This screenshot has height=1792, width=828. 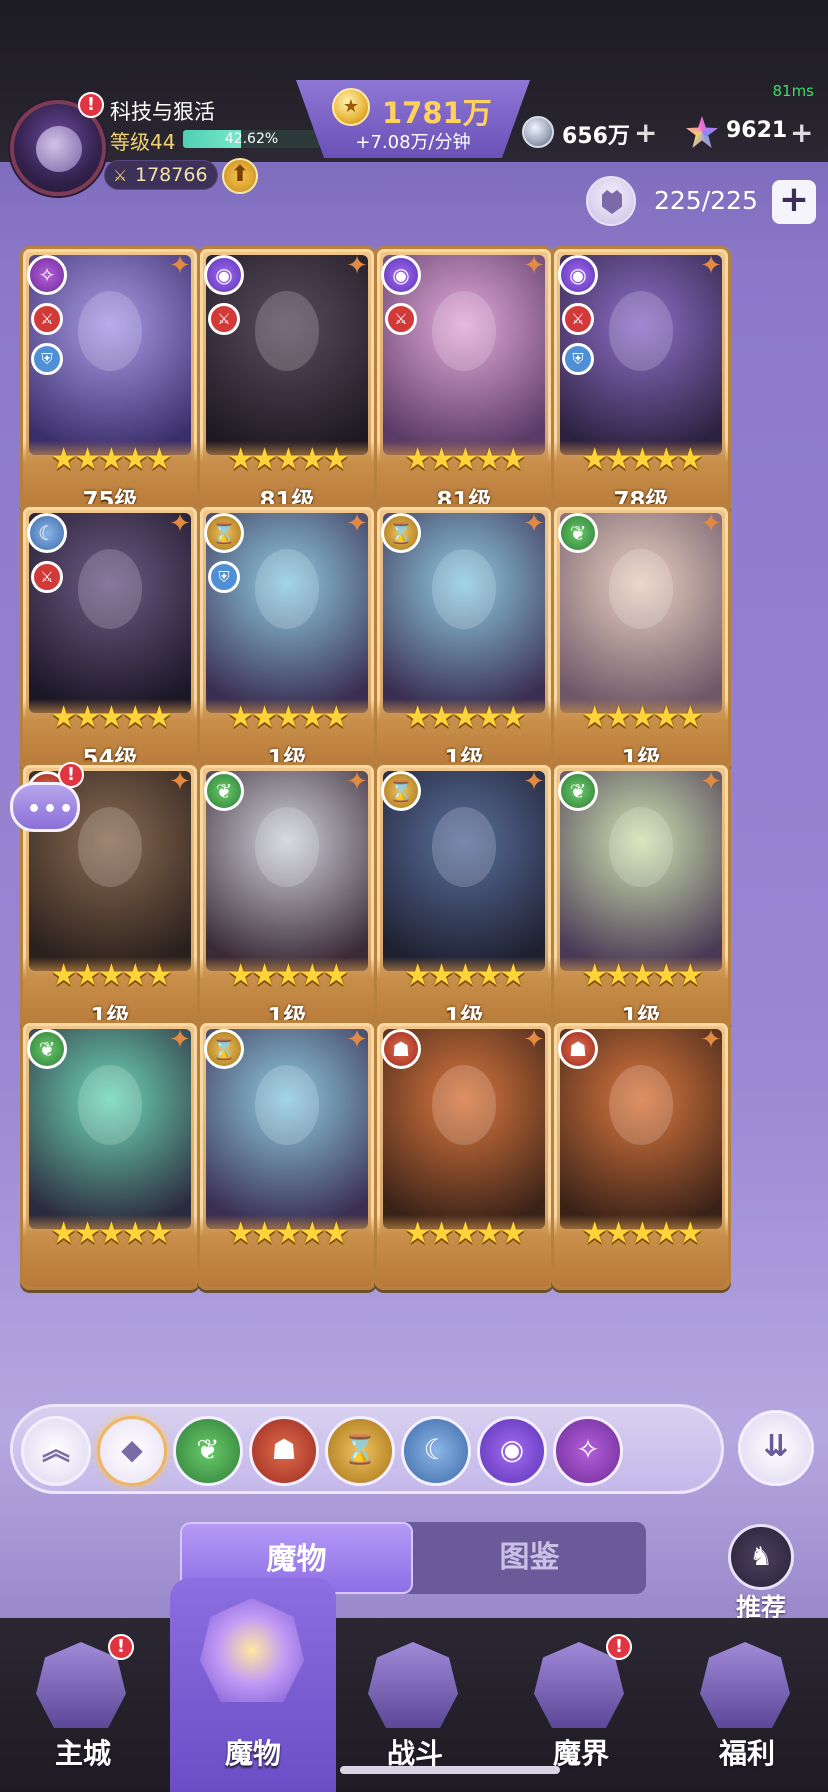 What do you see at coordinates (450, 1770) in the screenshot?
I see `home-indicator` at bounding box center [450, 1770].